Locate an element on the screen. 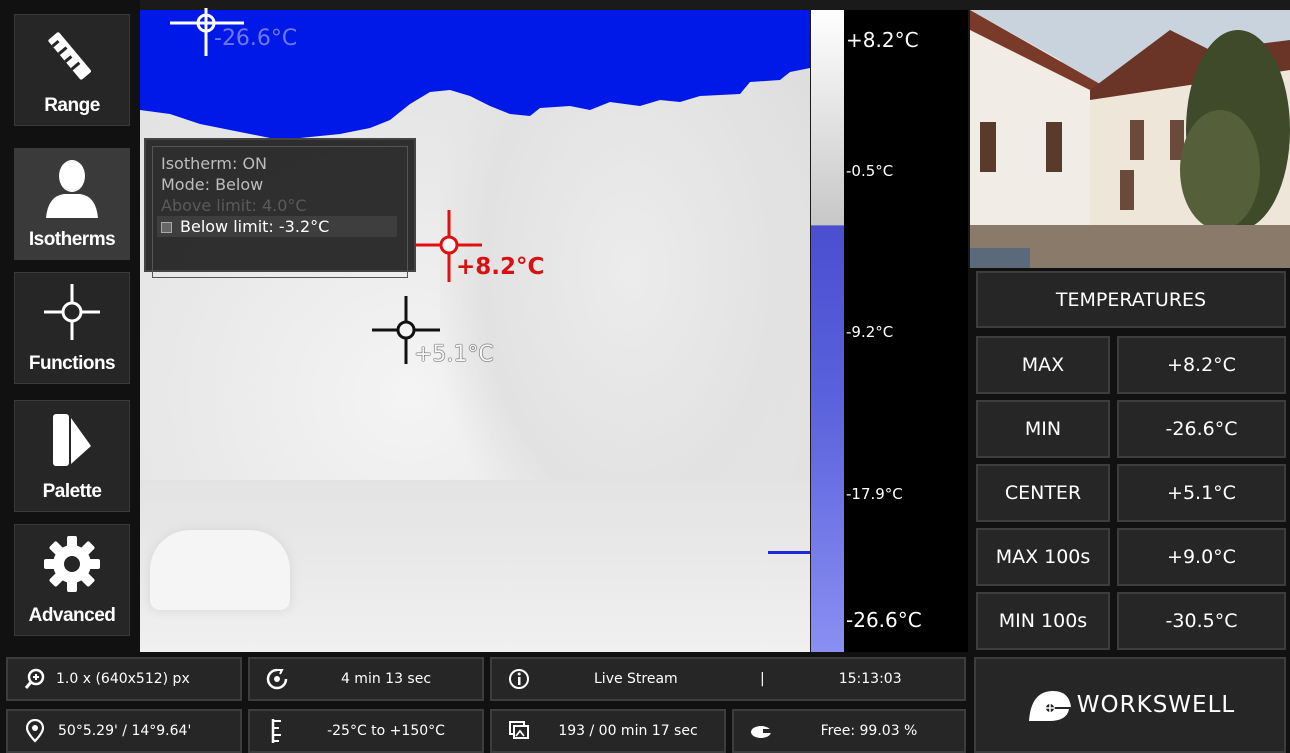  info-icon is located at coordinates (519, 679).